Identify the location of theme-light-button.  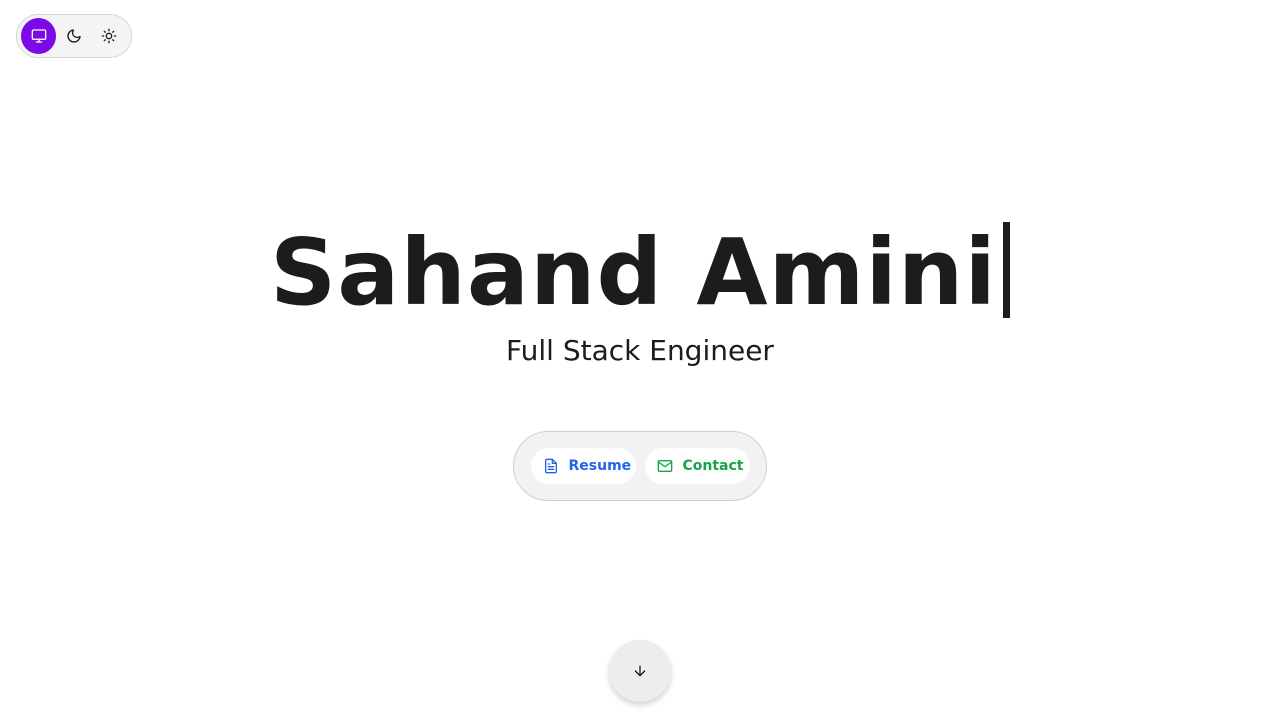
(109, 36).